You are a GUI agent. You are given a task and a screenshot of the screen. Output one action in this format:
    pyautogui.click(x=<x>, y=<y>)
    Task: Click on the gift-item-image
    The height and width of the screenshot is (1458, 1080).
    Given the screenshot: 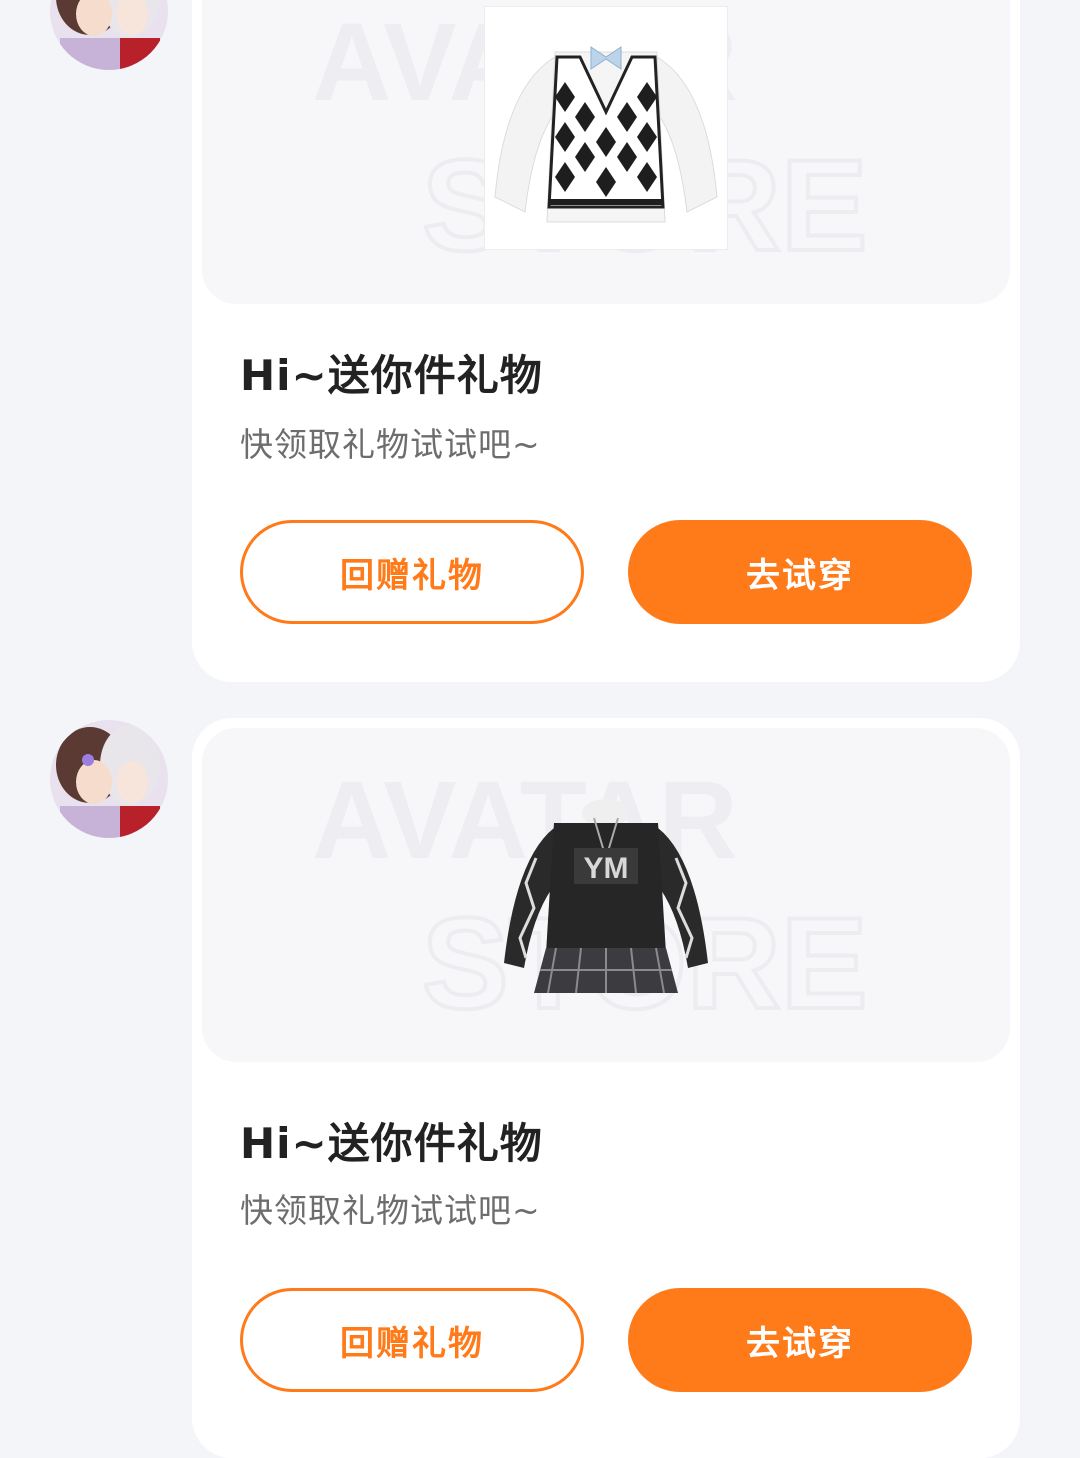 What is the action you would take?
    pyautogui.click(x=606, y=128)
    